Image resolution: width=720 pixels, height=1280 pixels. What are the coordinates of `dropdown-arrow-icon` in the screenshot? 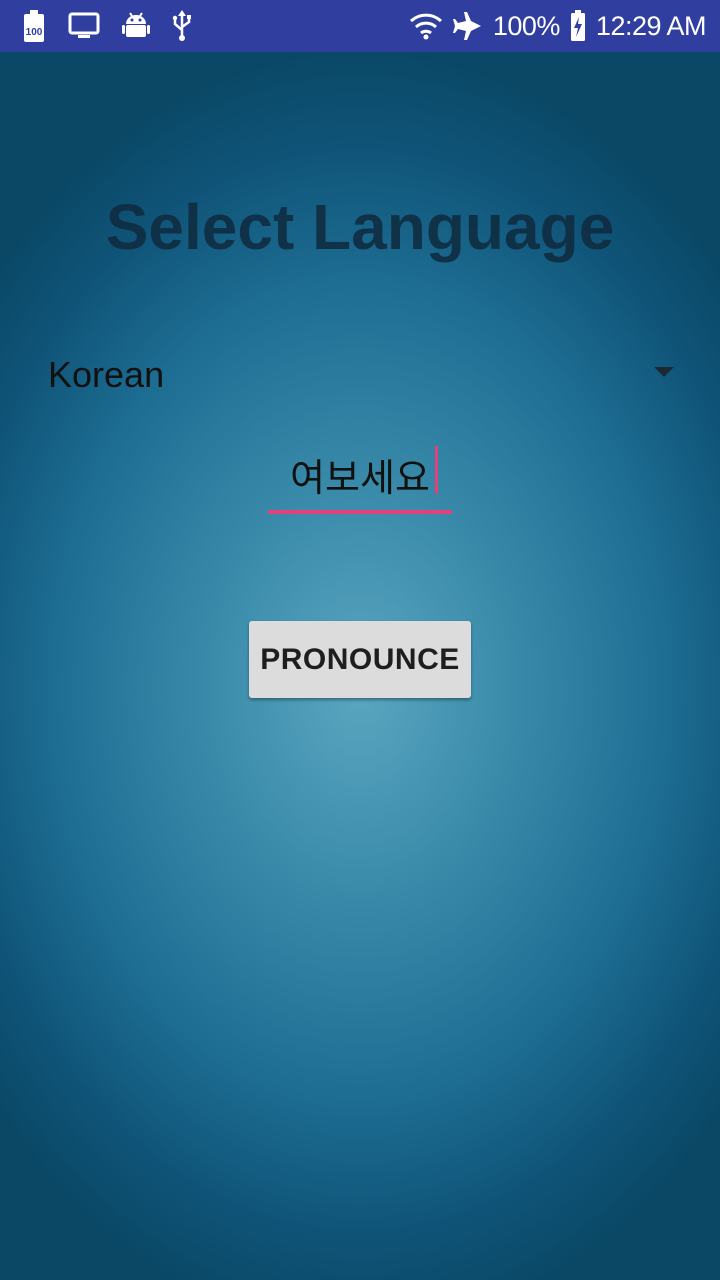 It's located at (664, 372).